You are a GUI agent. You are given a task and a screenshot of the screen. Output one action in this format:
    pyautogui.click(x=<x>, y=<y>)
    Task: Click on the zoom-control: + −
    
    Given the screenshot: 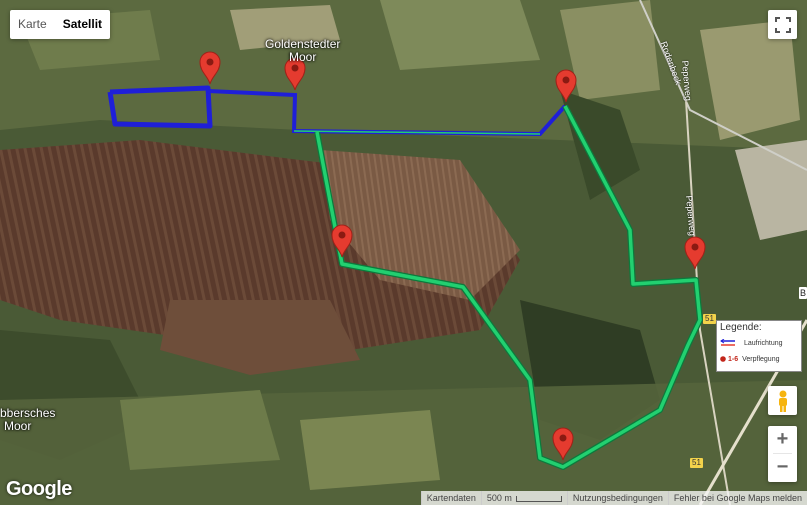 What is the action you would take?
    pyautogui.click(x=782, y=454)
    